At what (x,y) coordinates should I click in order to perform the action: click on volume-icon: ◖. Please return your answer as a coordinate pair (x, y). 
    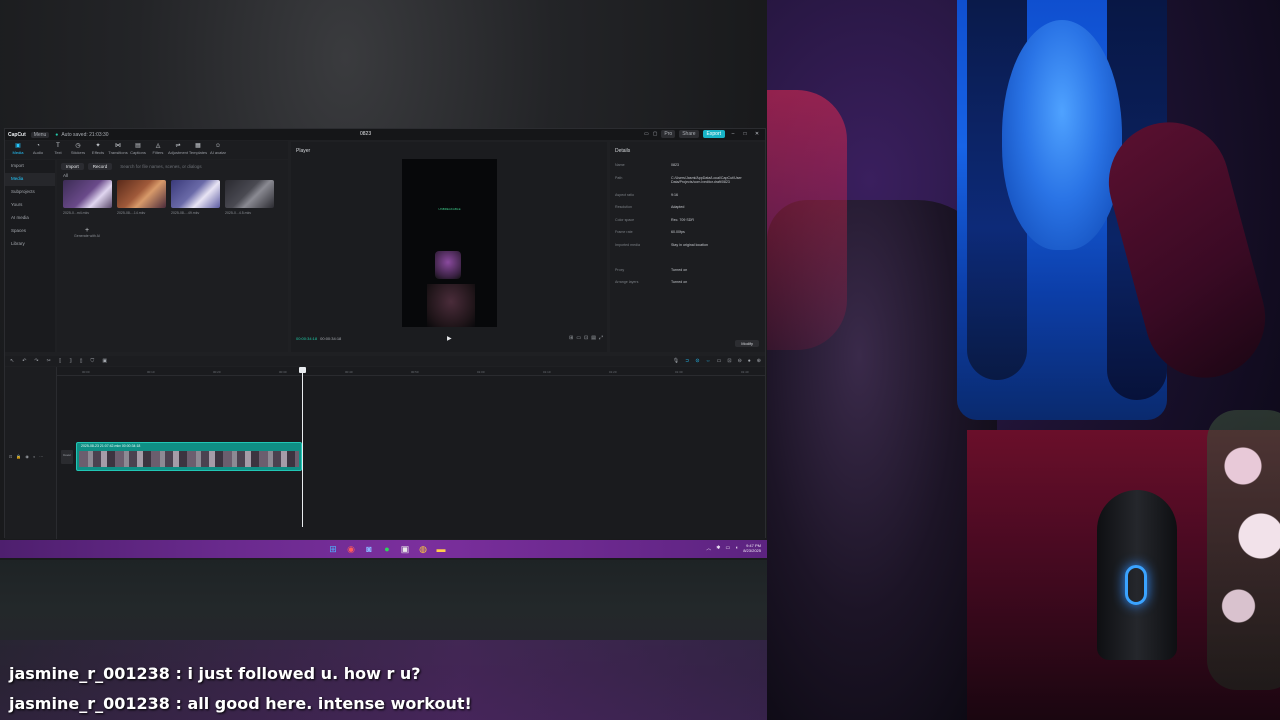
    Looking at the image, I should click on (736, 548).